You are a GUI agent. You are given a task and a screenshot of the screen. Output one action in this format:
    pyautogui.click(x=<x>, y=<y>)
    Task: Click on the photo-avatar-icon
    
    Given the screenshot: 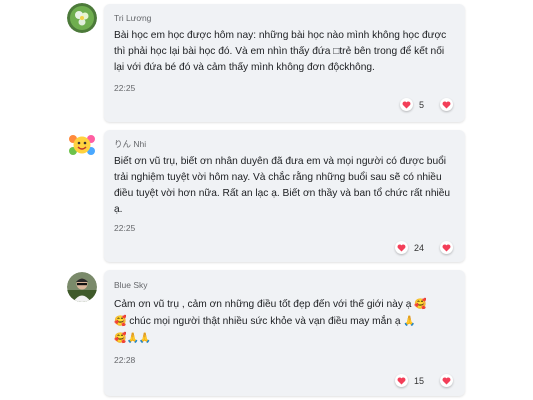 What is the action you would take?
    pyautogui.click(x=82, y=287)
    